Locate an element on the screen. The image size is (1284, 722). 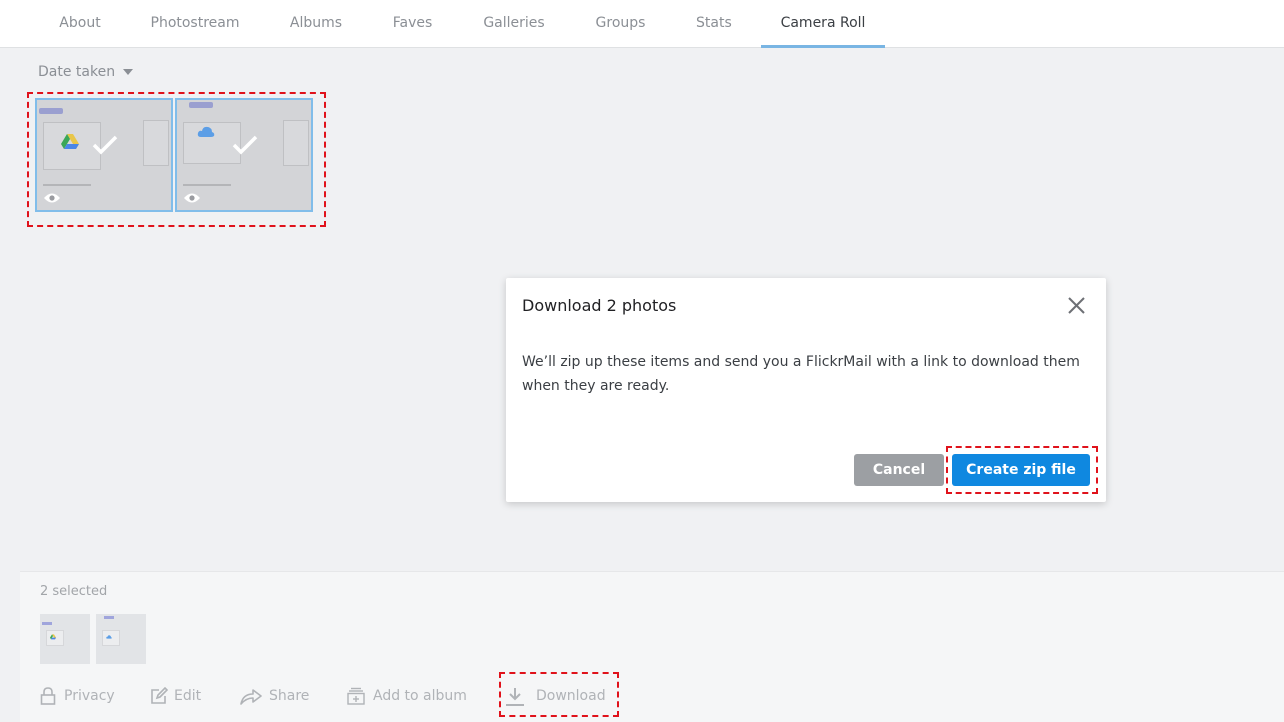
share-button: Share is located at coordinates (285, 696).